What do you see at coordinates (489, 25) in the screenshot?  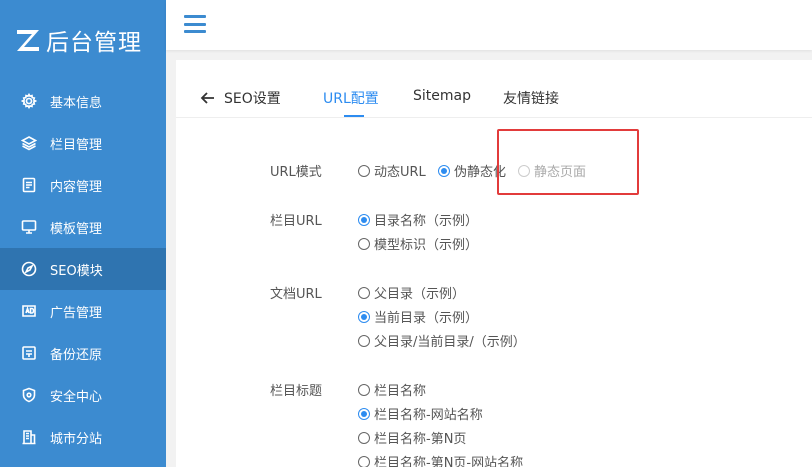 I see `top-header` at bounding box center [489, 25].